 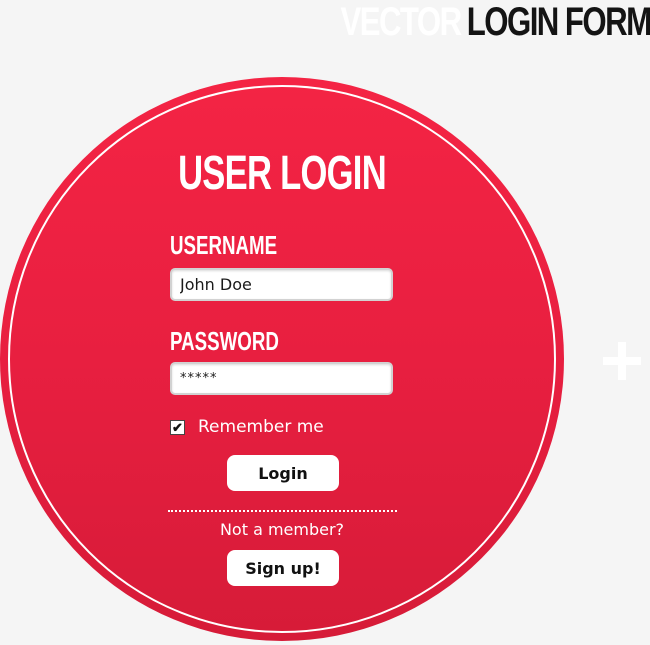 I want to click on dotted-divider, so click(x=282, y=511).